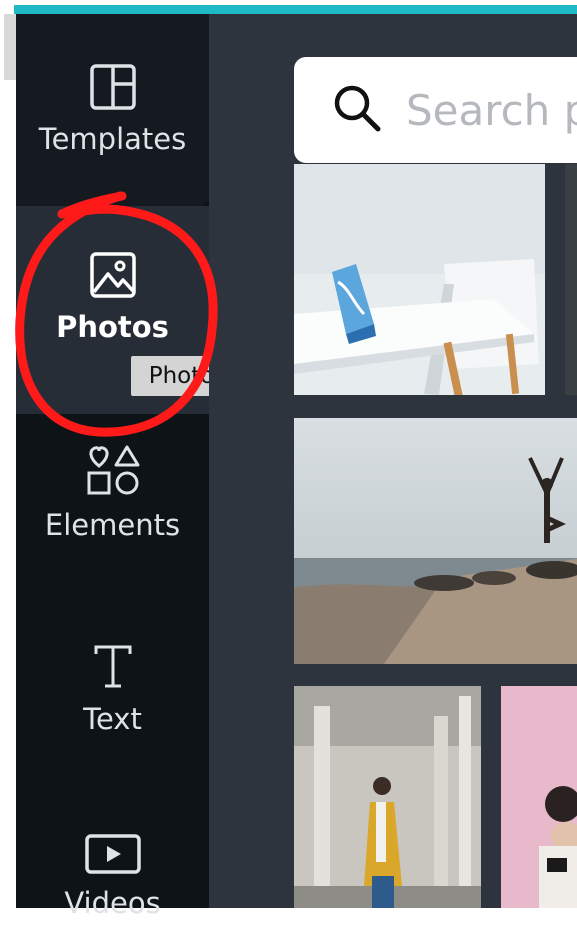 This screenshot has height=934, width=577. Describe the element at coordinates (112, 854) in the screenshot. I see `videos-icon` at that location.